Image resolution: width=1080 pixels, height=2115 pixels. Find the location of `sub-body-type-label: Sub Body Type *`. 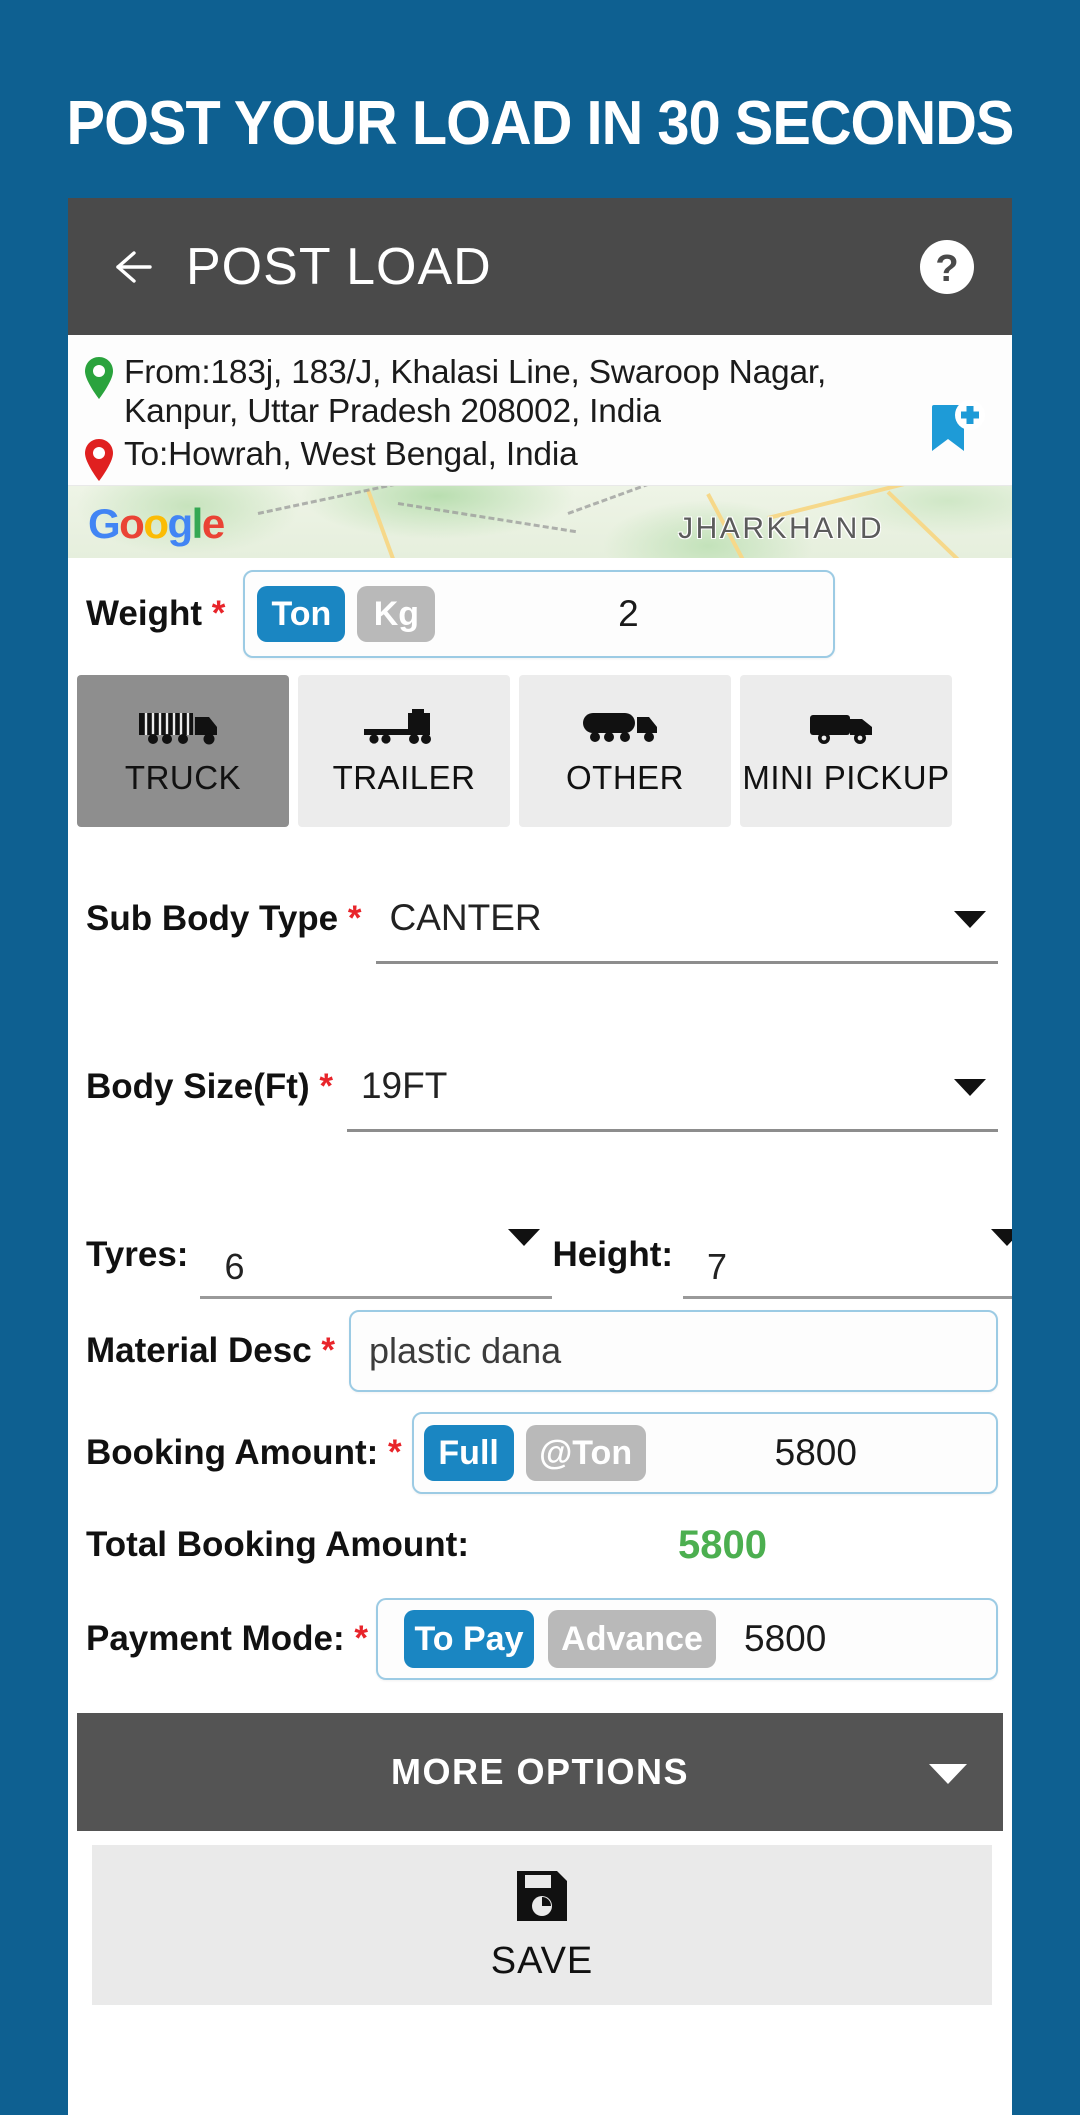

sub-body-type-label: Sub Body Type * is located at coordinates (224, 919).